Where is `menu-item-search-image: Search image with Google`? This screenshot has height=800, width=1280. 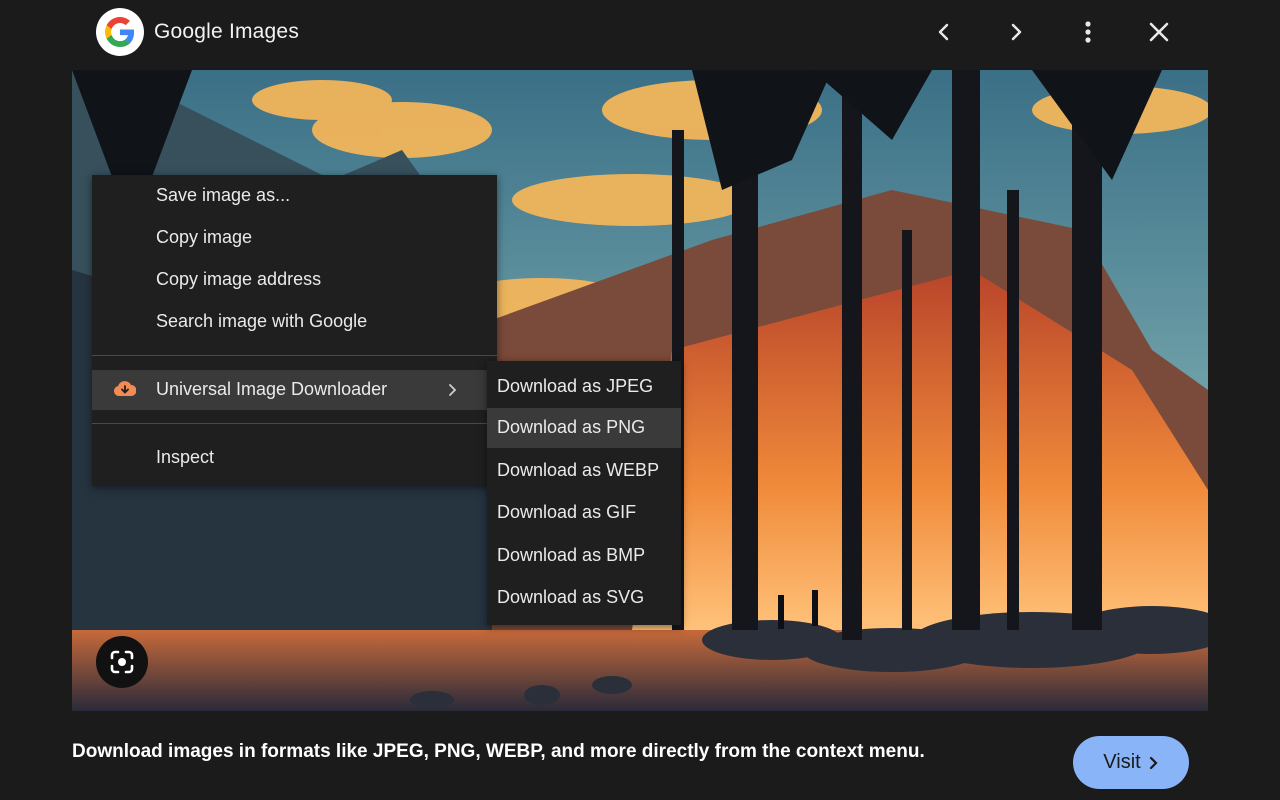
menu-item-search-image: Search image with Google is located at coordinates (294, 322).